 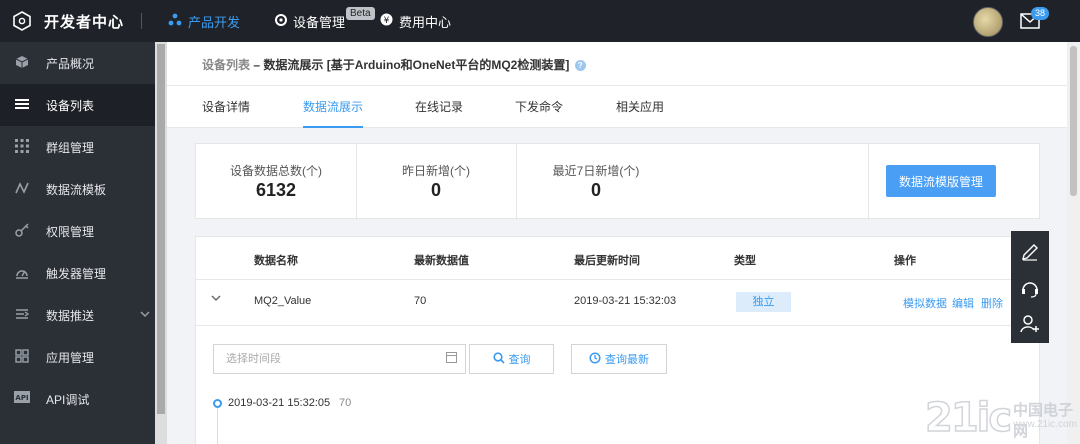 I want to click on query-latest-button: 查询最新, so click(x=619, y=359).